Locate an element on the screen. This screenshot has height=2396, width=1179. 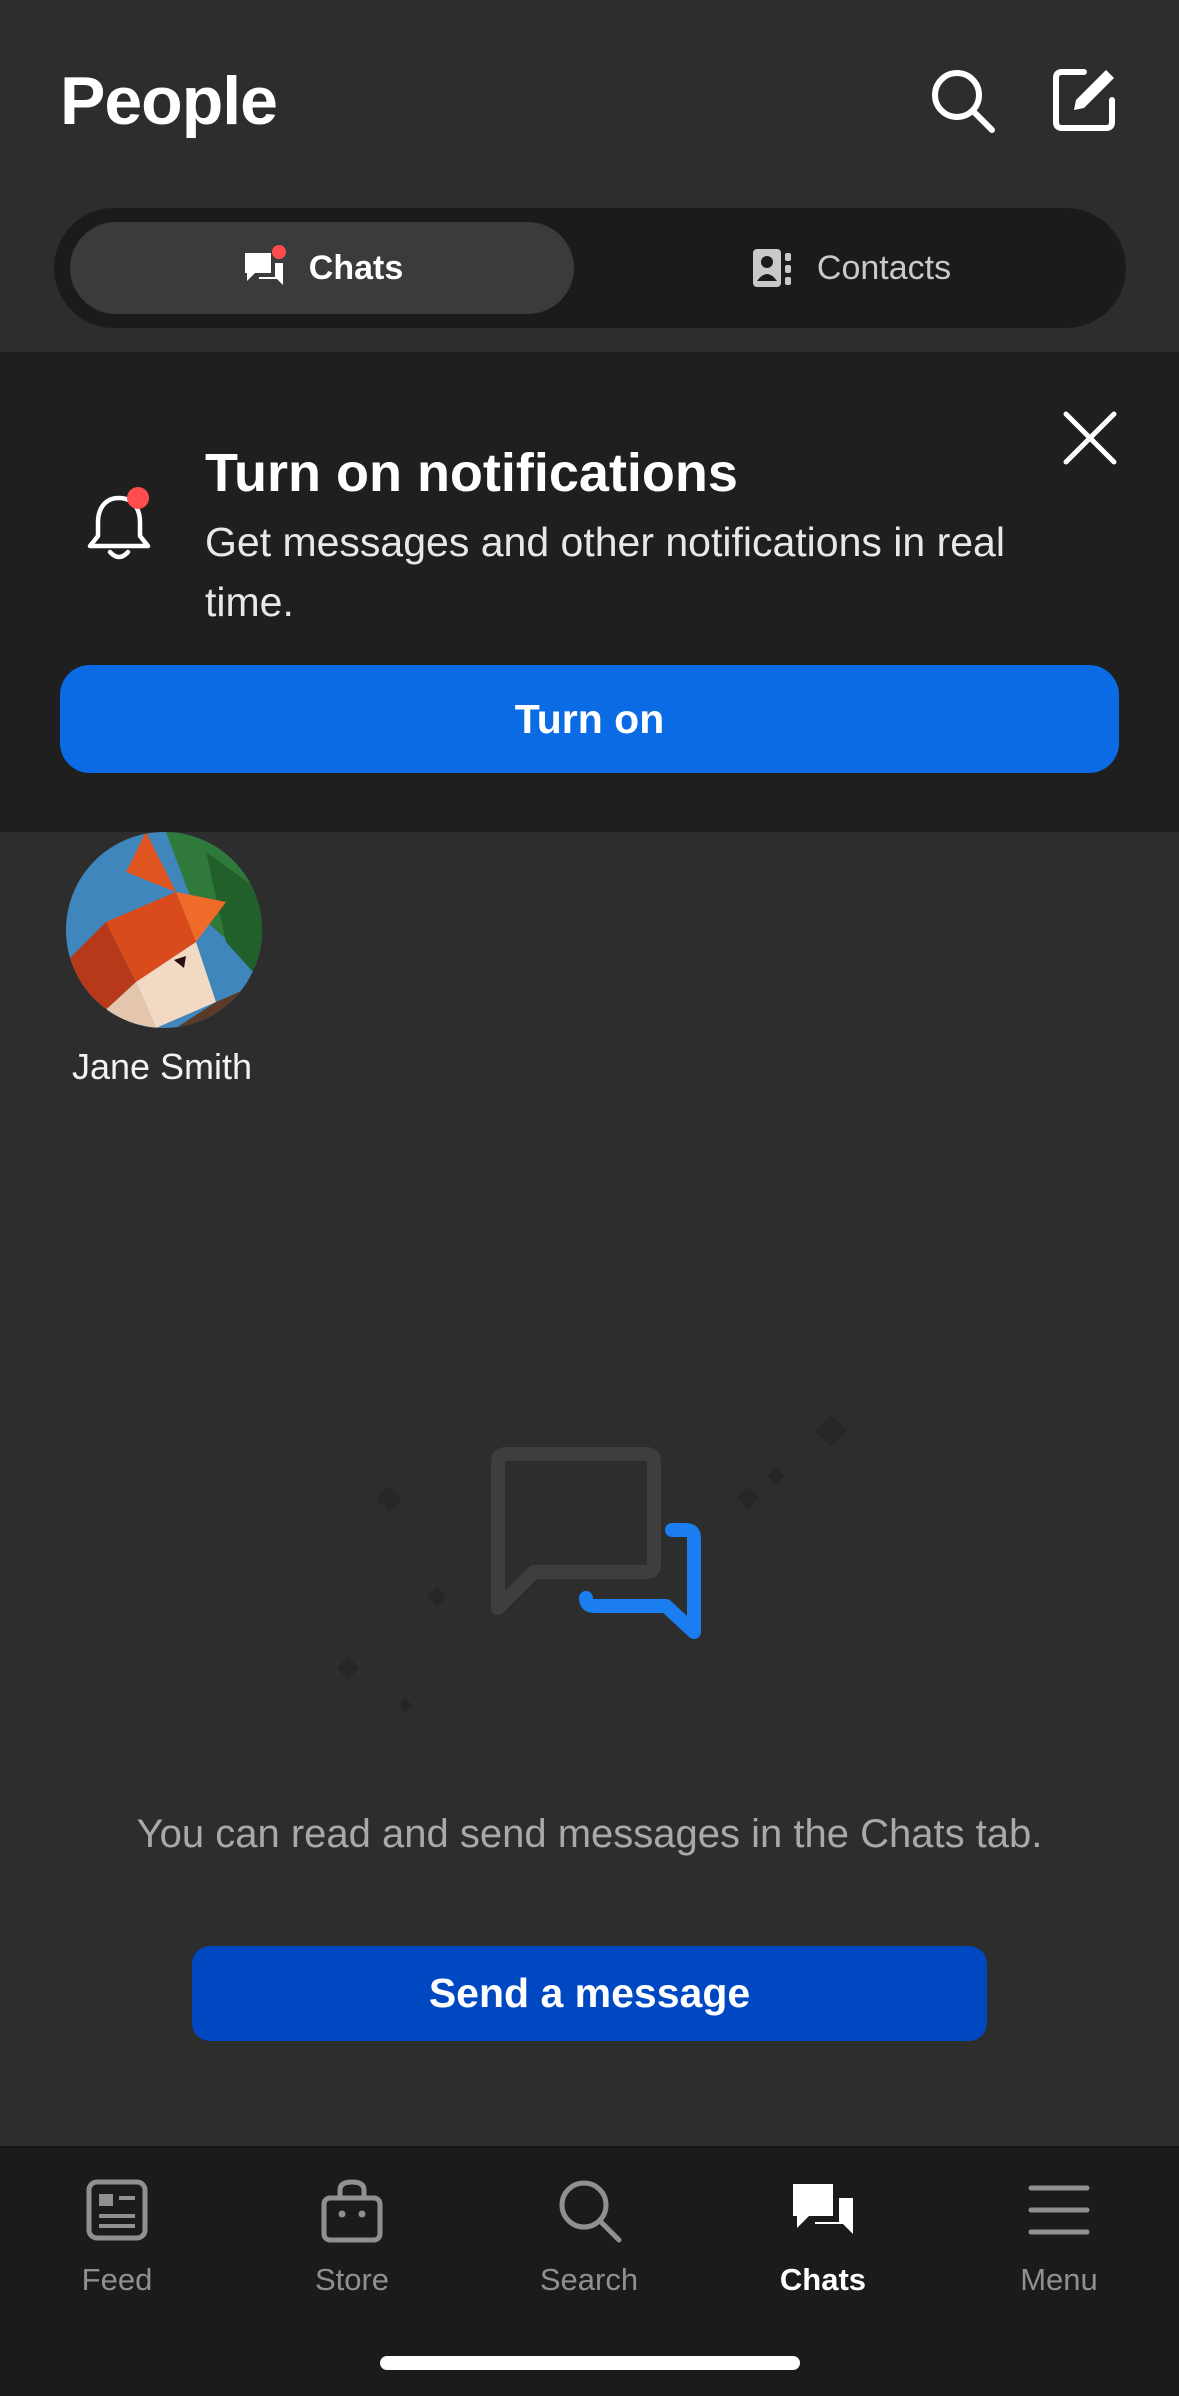
nav-chats: Chats is located at coordinates (823, 2236).